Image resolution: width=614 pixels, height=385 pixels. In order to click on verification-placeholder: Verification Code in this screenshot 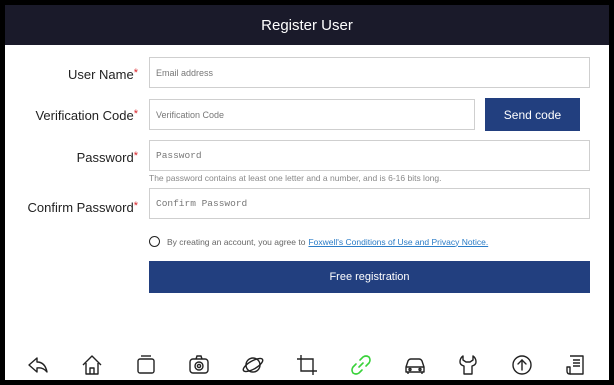, I will do `click(190, 114)`.